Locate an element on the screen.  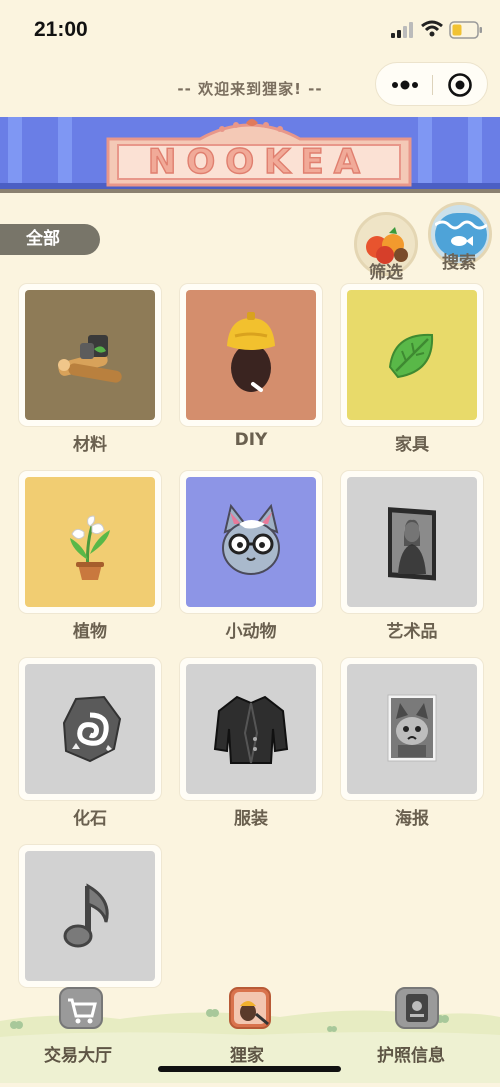
category-tile-art is located at coordinates (412, 542).